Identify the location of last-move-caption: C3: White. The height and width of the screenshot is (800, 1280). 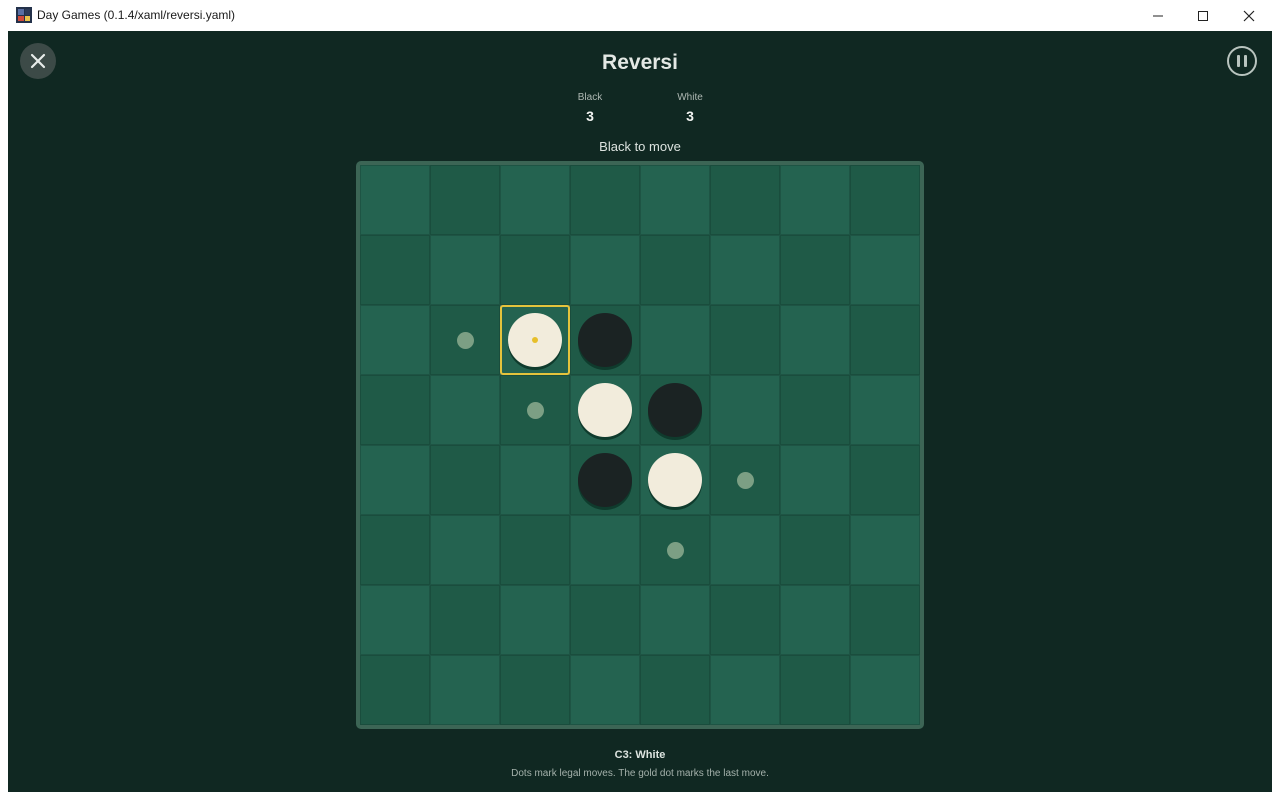
(640, 755).